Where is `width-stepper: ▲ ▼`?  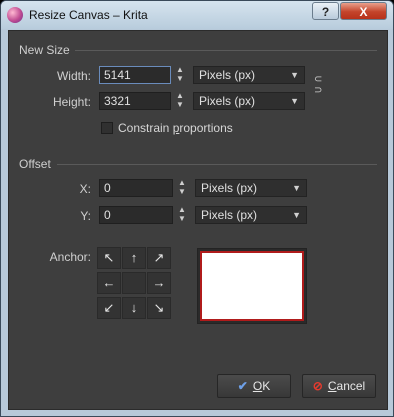
width-stepper: ▲ ▼ is located at coordinates (180, 75).